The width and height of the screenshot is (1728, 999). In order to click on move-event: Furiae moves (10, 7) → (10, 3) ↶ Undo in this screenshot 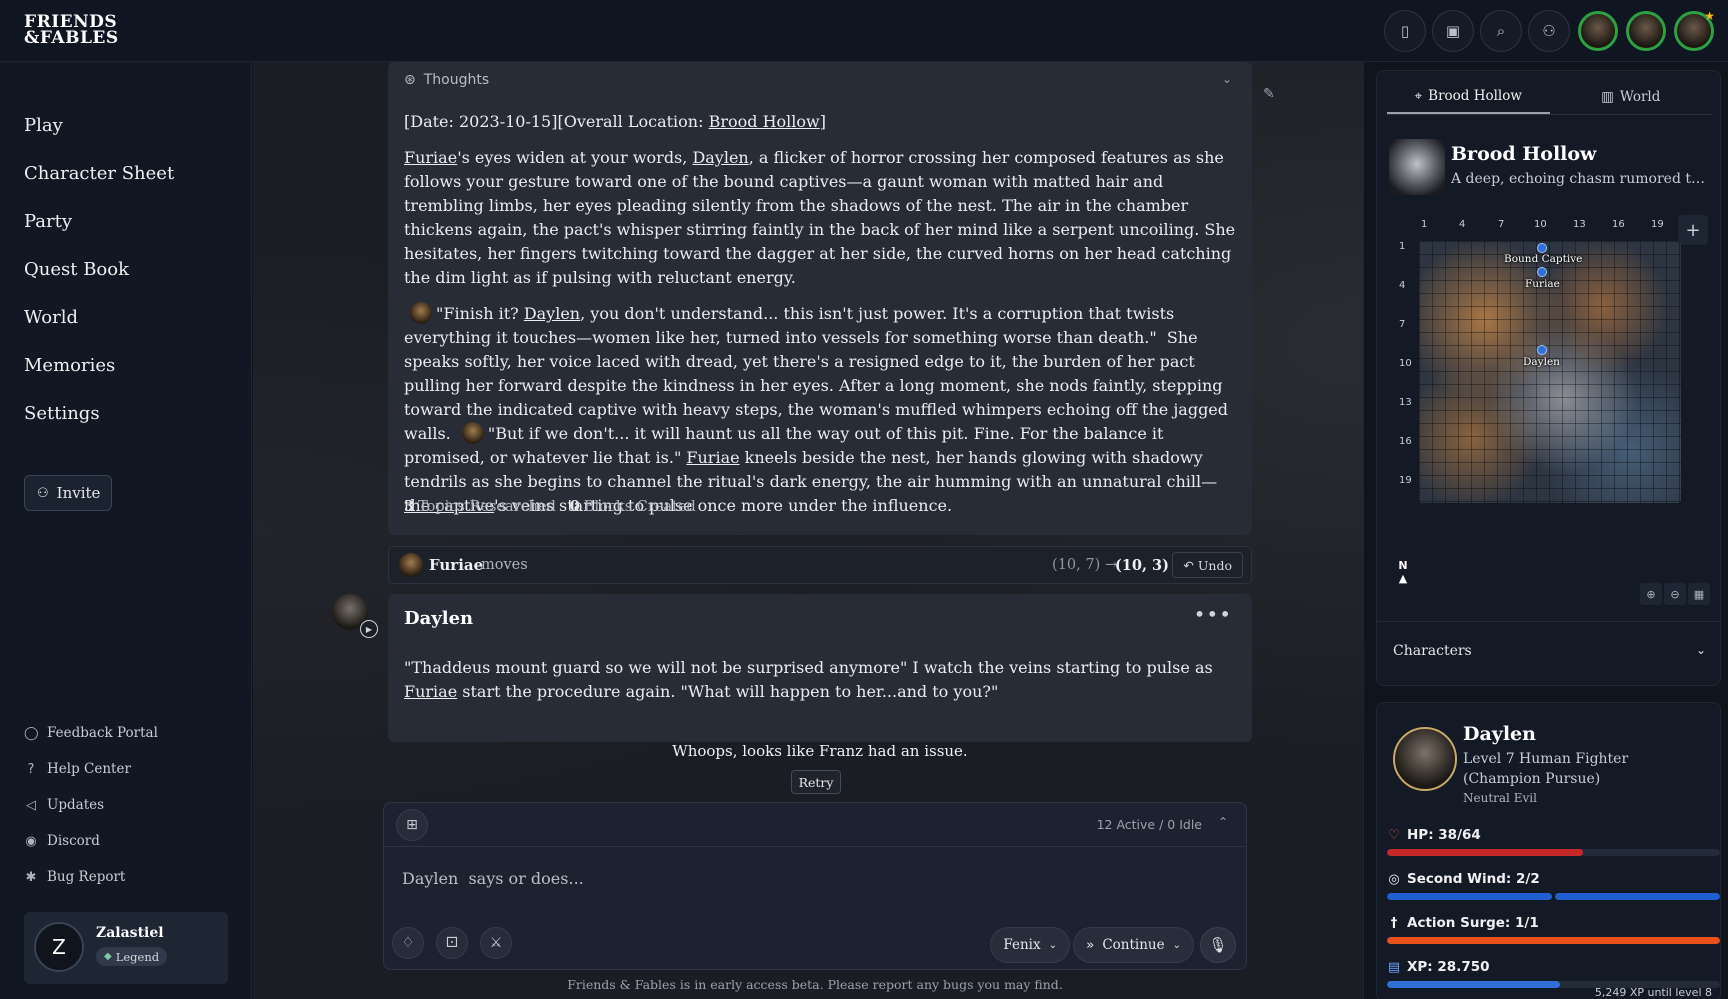, I will do `click(820, 565)`.